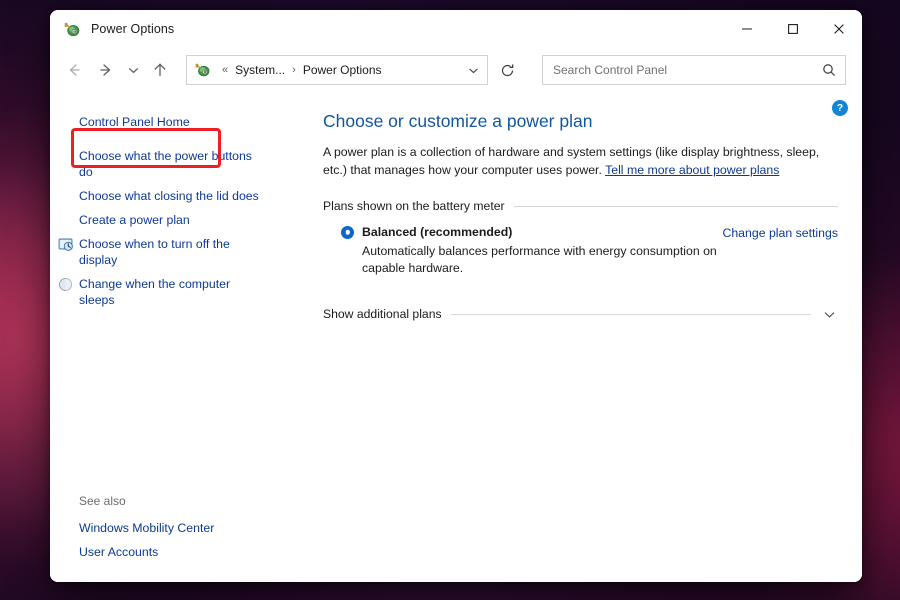 The height and width of the screenshot is (600, 900). What do you see at coordinates (675, 206) in the screenshot?
I see `section-divider` at bounding box center [675, 206].